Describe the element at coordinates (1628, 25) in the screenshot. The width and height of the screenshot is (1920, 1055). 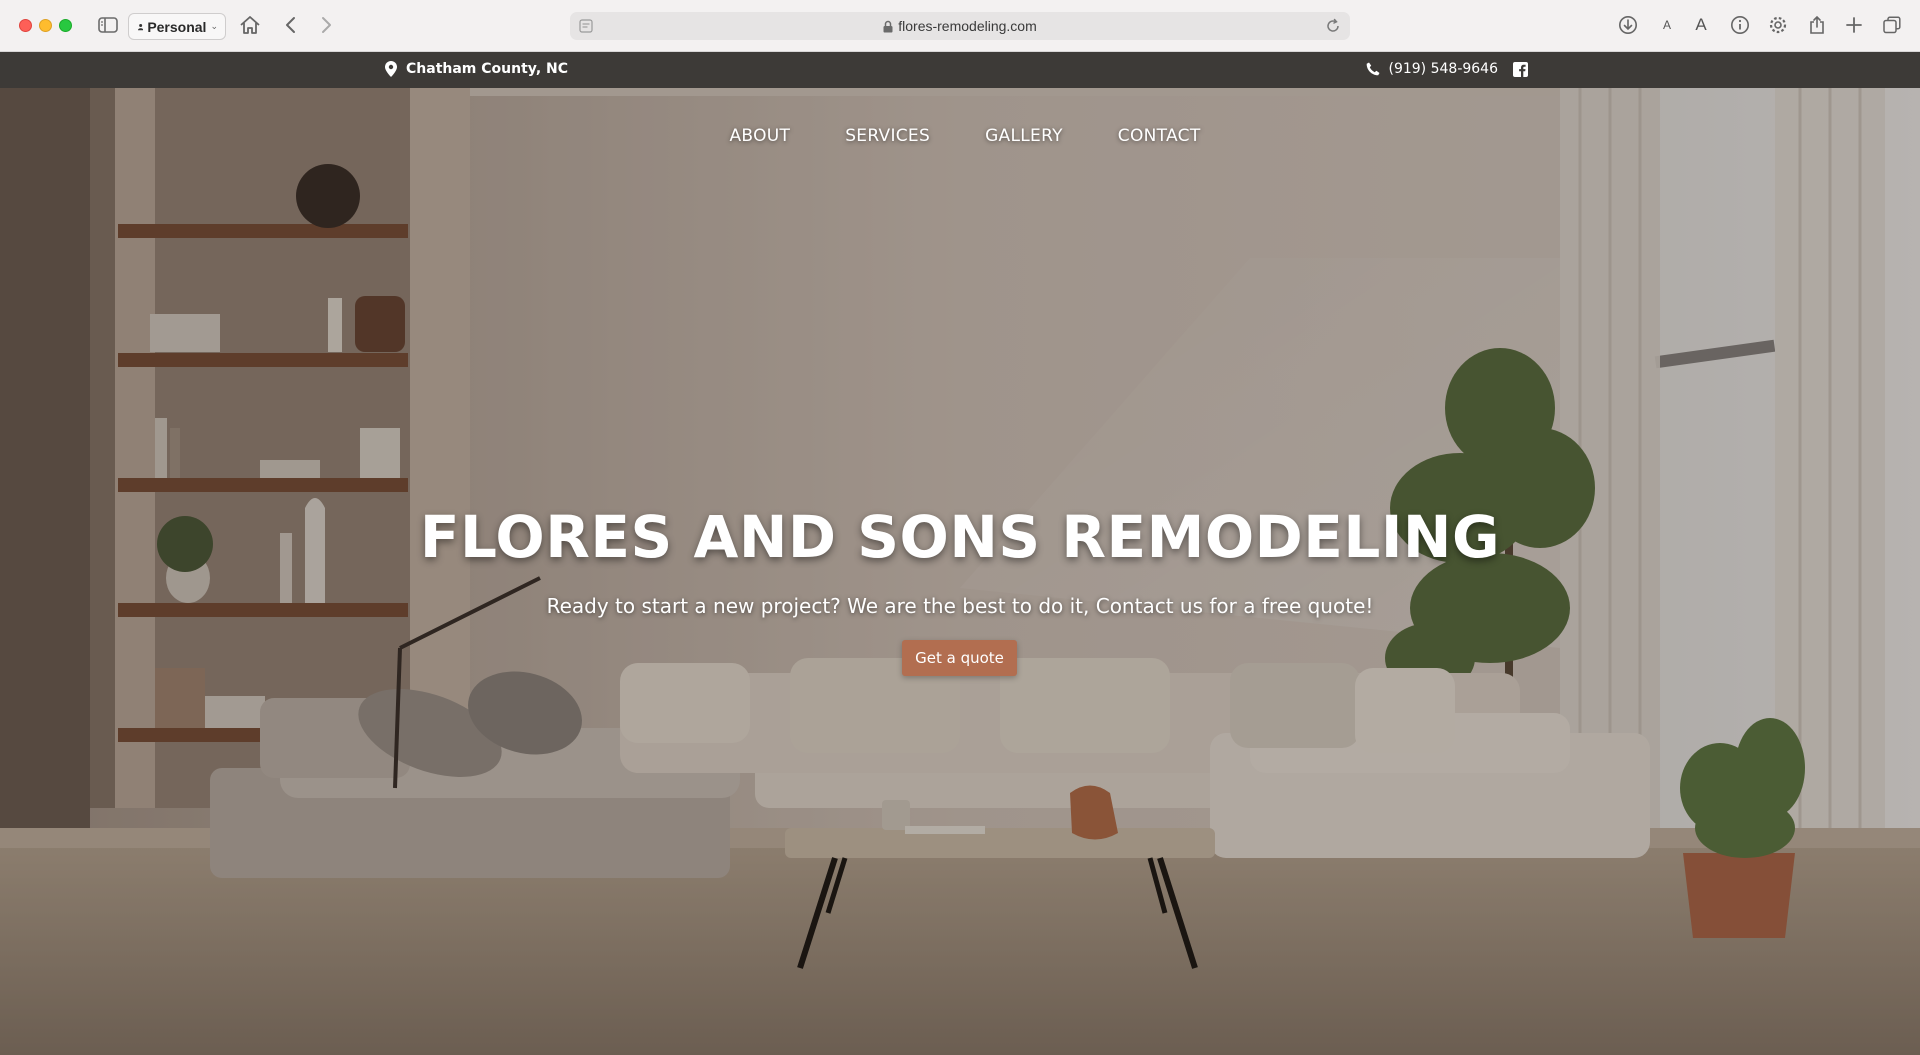
I see `downloads-icon` at that location.